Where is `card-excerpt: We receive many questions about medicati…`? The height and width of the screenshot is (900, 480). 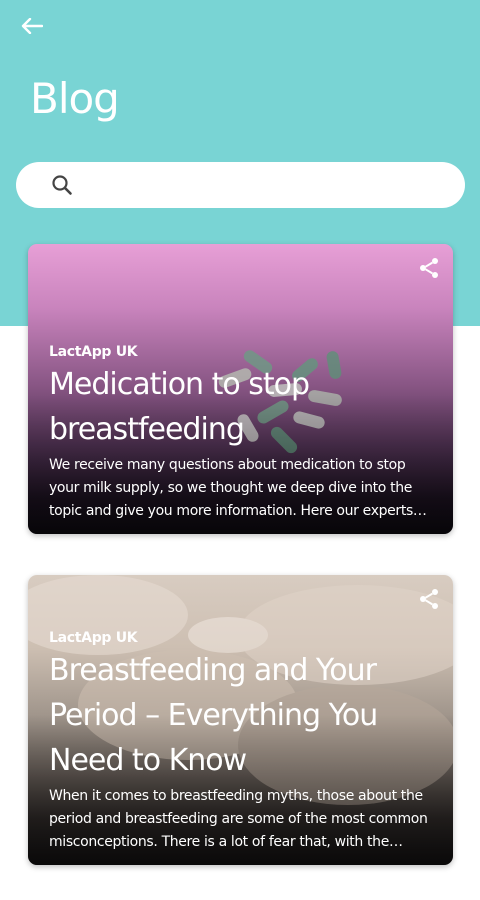 card-excerpt: We receive many questions about medicati… is located at coordinates (231, 488).